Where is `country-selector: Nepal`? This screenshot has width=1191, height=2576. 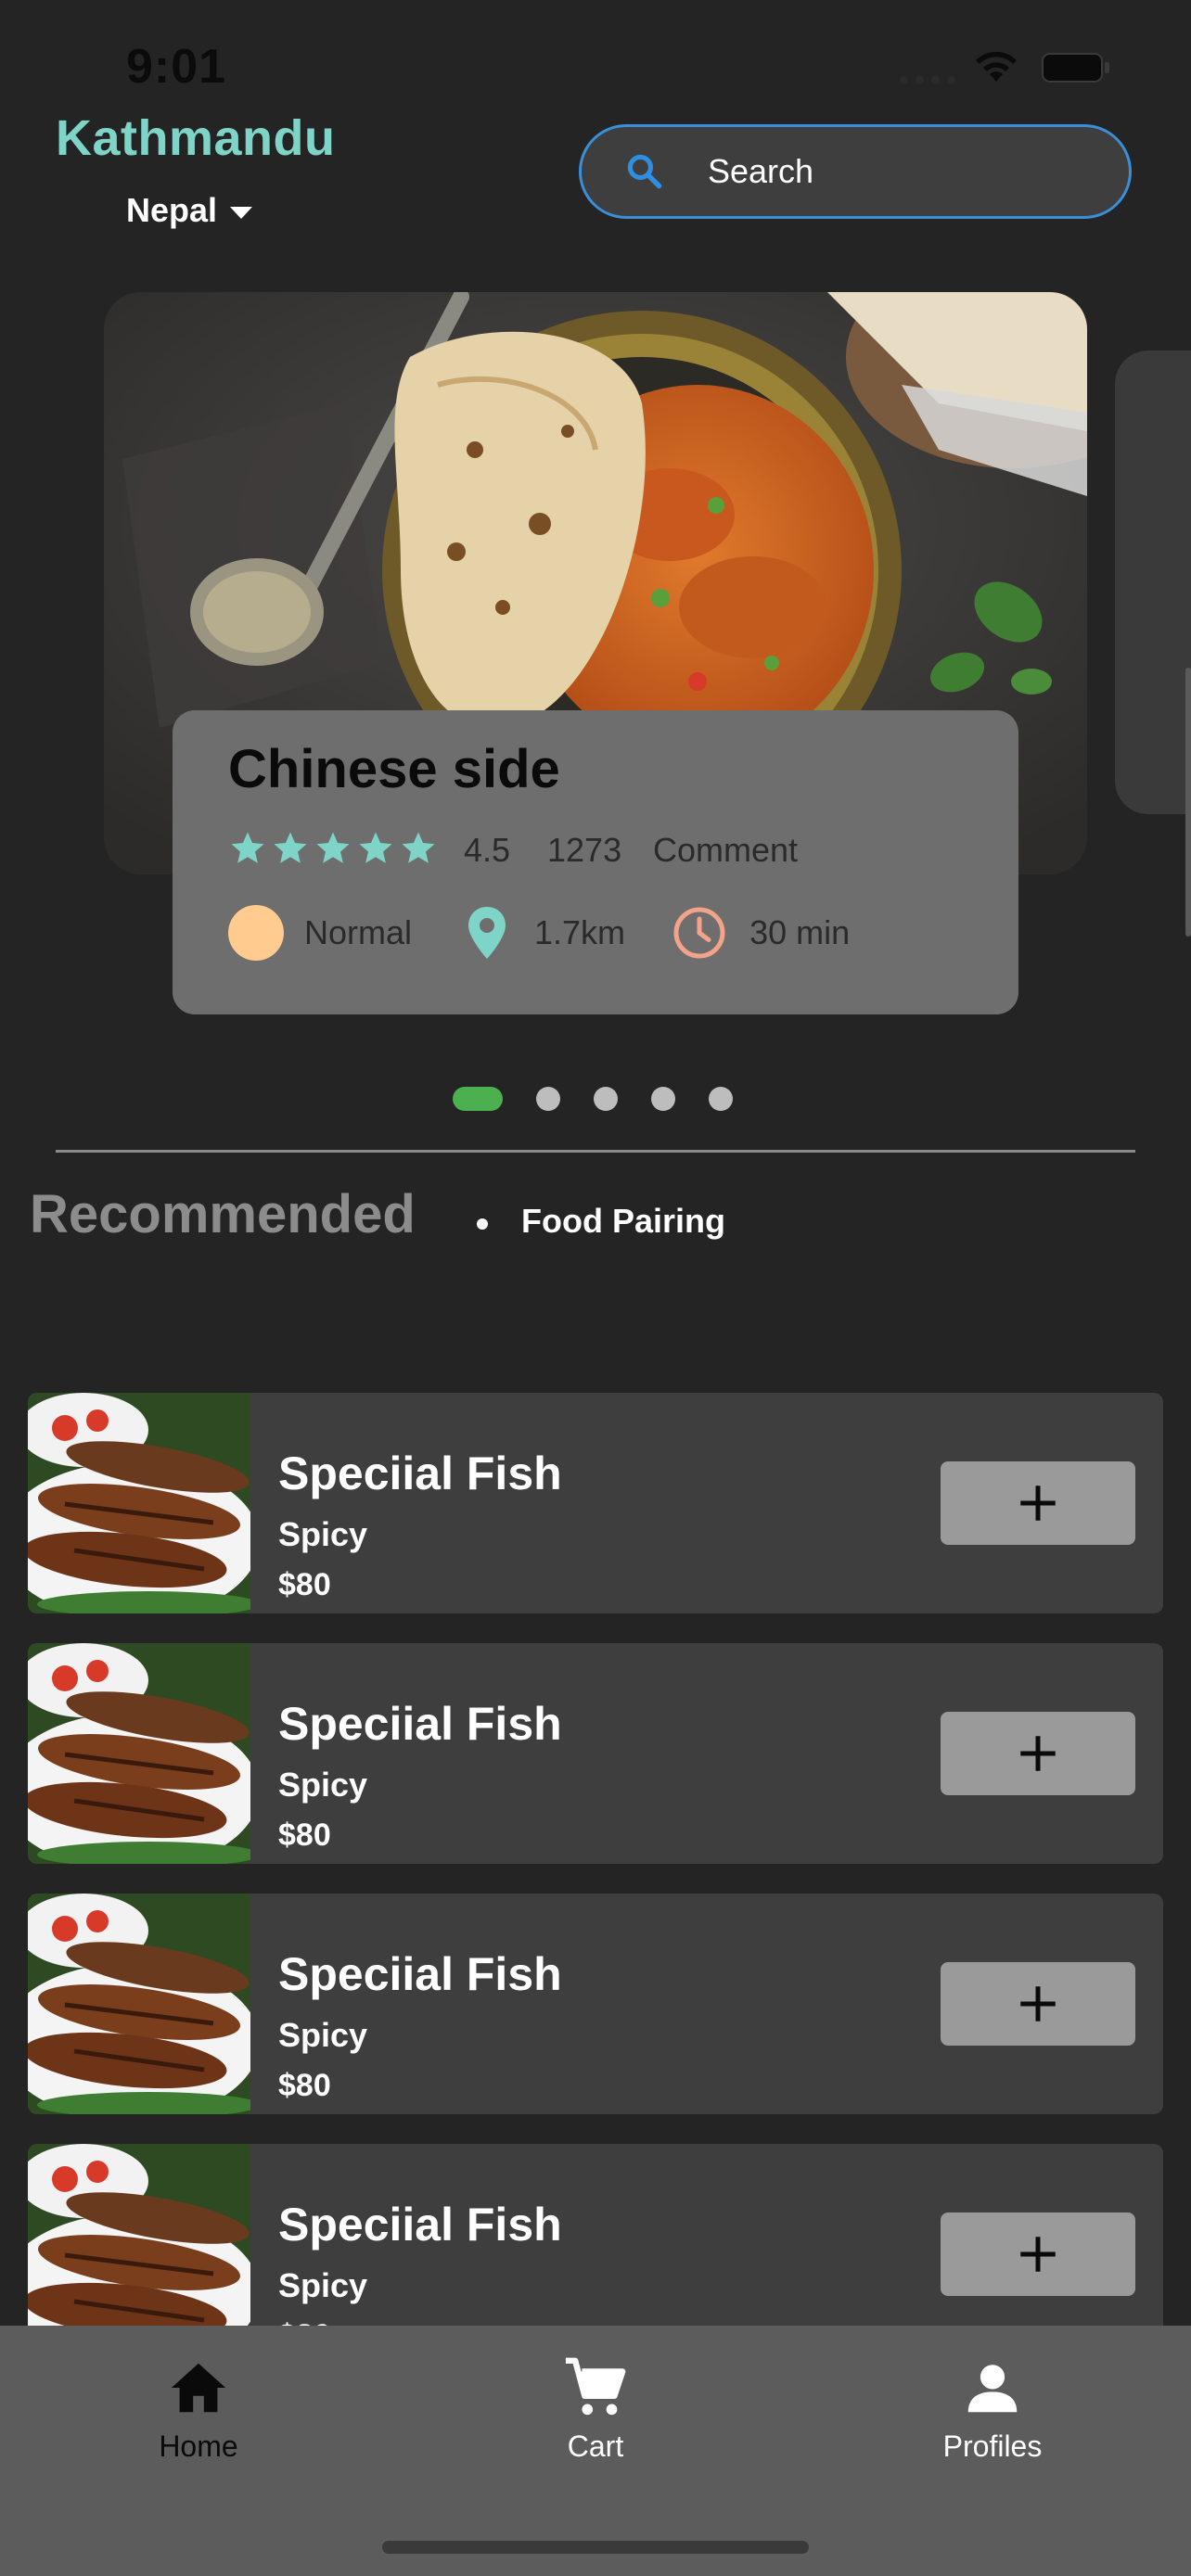 country-selector: Nepal is located at coordinates (190, 211).